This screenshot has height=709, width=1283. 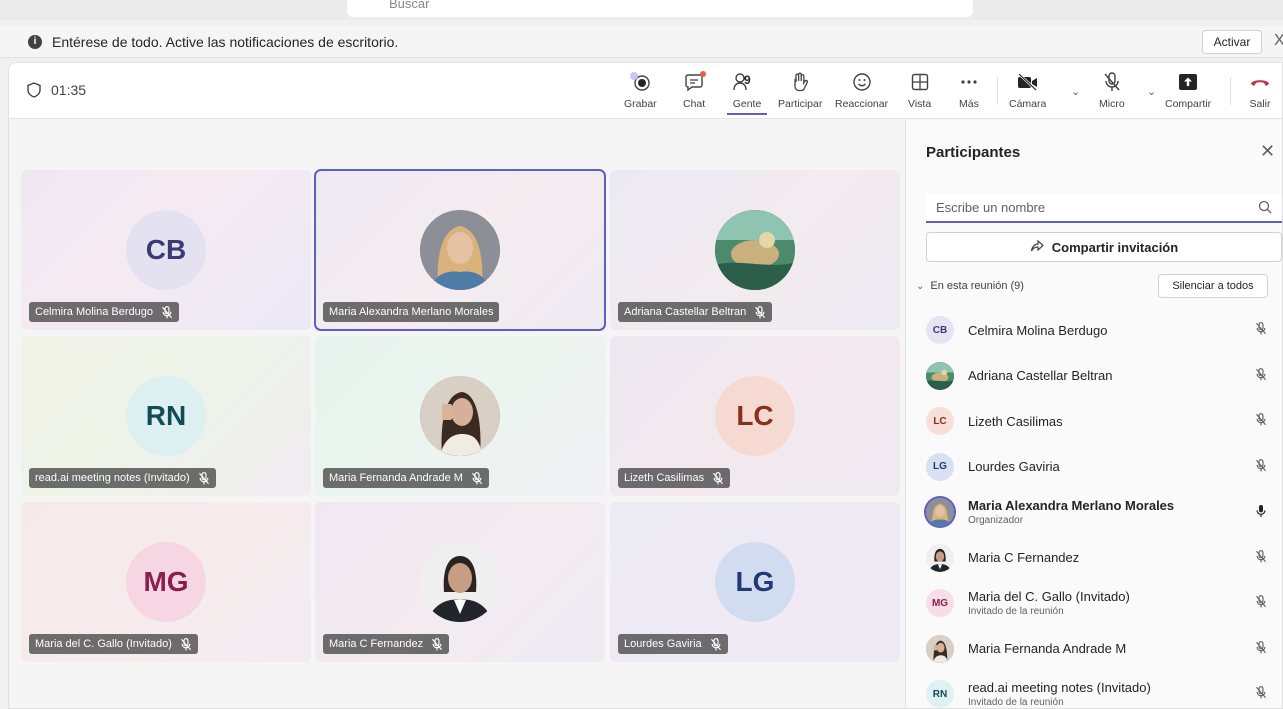 I want to click on leave-button: Salir, so click(x=1260, y=92).